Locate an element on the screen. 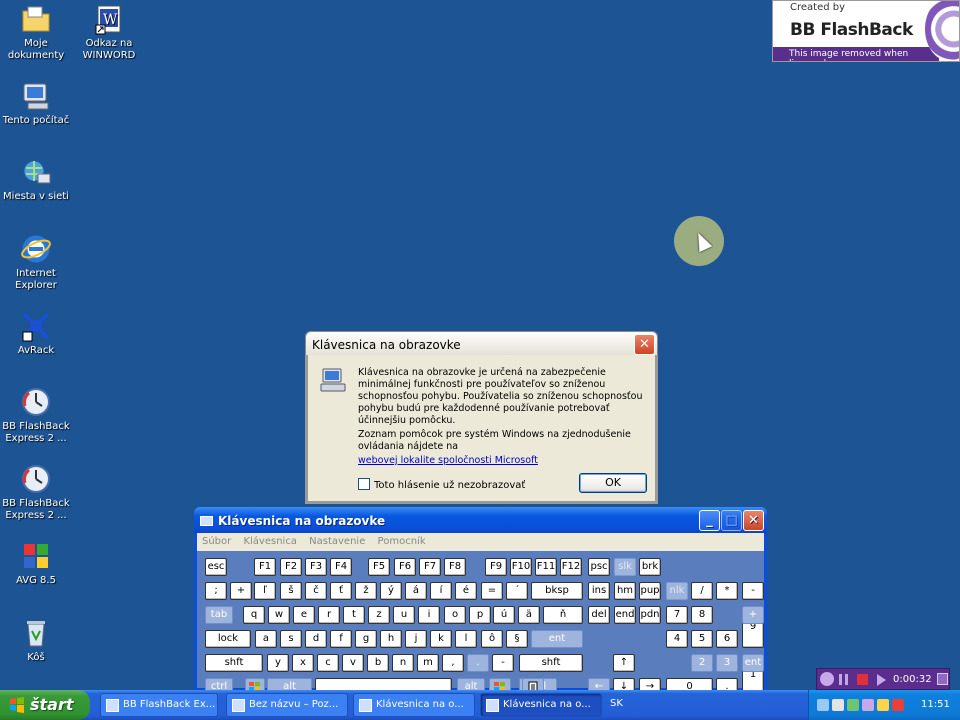 The width and height of the screenshot is (960, 720). key: v is located at coordinates (353, 663).